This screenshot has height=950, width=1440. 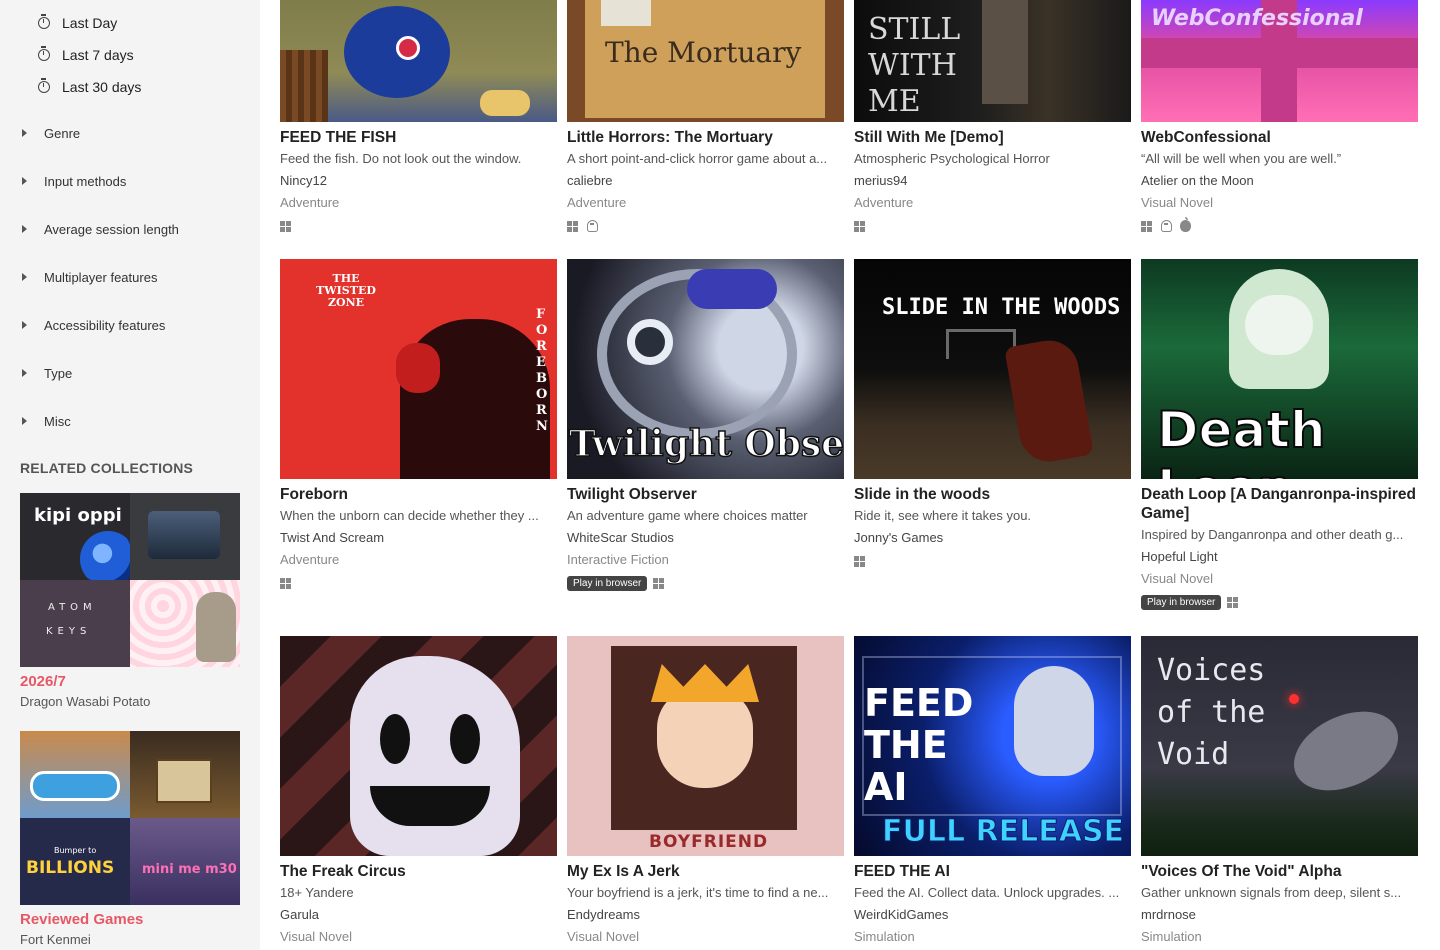 What do you see at coordinates (992, 538) in the screenshot?
I see `game-author: Jonny's Games` at bounding box center [992, 538].